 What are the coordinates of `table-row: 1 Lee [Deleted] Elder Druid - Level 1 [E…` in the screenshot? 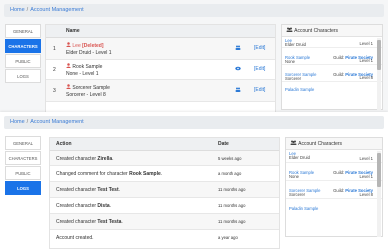 It's located at (160, 49).